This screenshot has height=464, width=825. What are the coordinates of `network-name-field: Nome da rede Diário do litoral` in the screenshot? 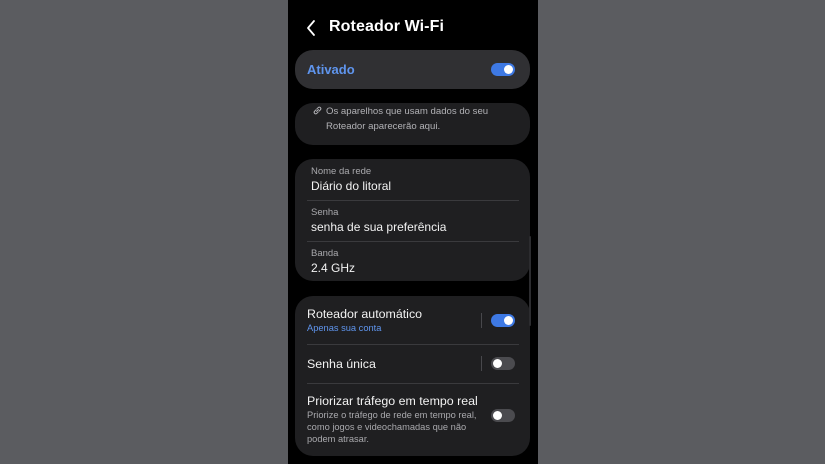 It's located at (417, 179).